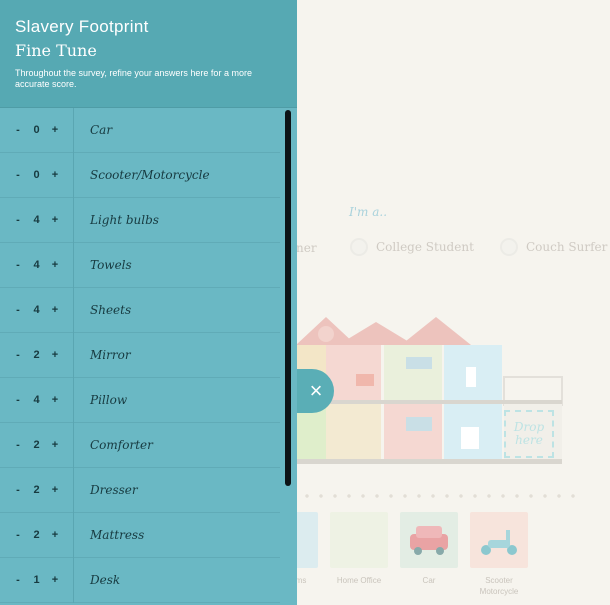  I want to click on car-icon, so click(429, 540).